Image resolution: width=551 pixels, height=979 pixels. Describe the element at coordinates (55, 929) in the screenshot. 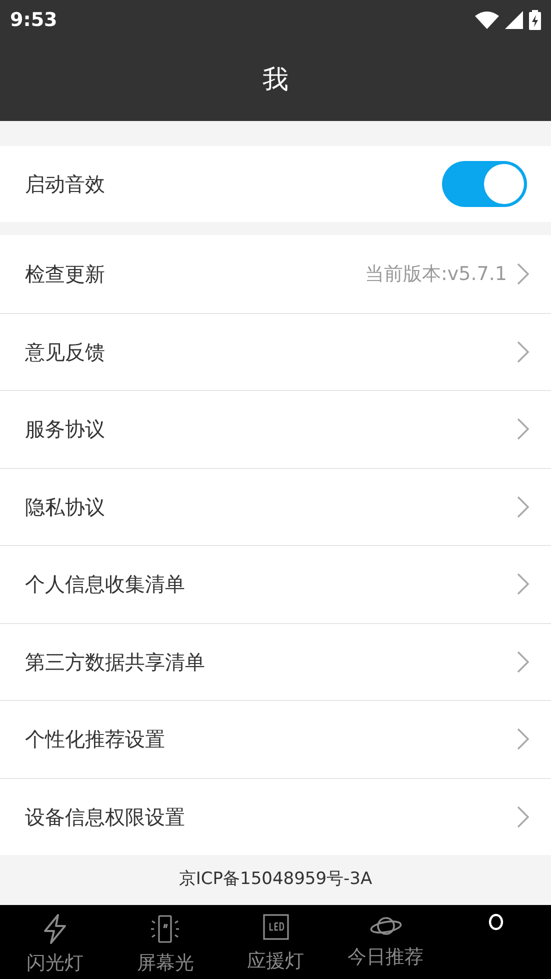

I see `lightning-icon` at that location.